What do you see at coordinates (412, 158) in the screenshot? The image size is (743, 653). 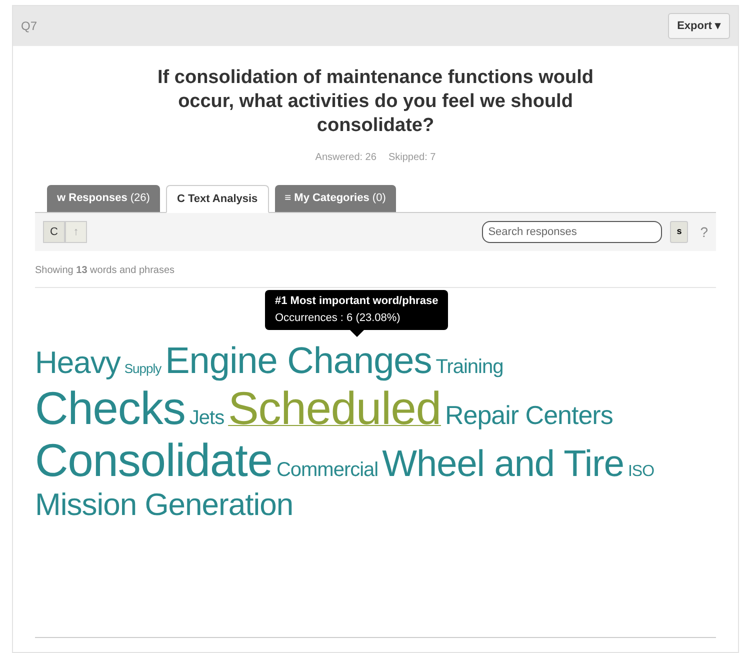 I see `response-stat: Skipped: 7` at bounding box center [412, 158].